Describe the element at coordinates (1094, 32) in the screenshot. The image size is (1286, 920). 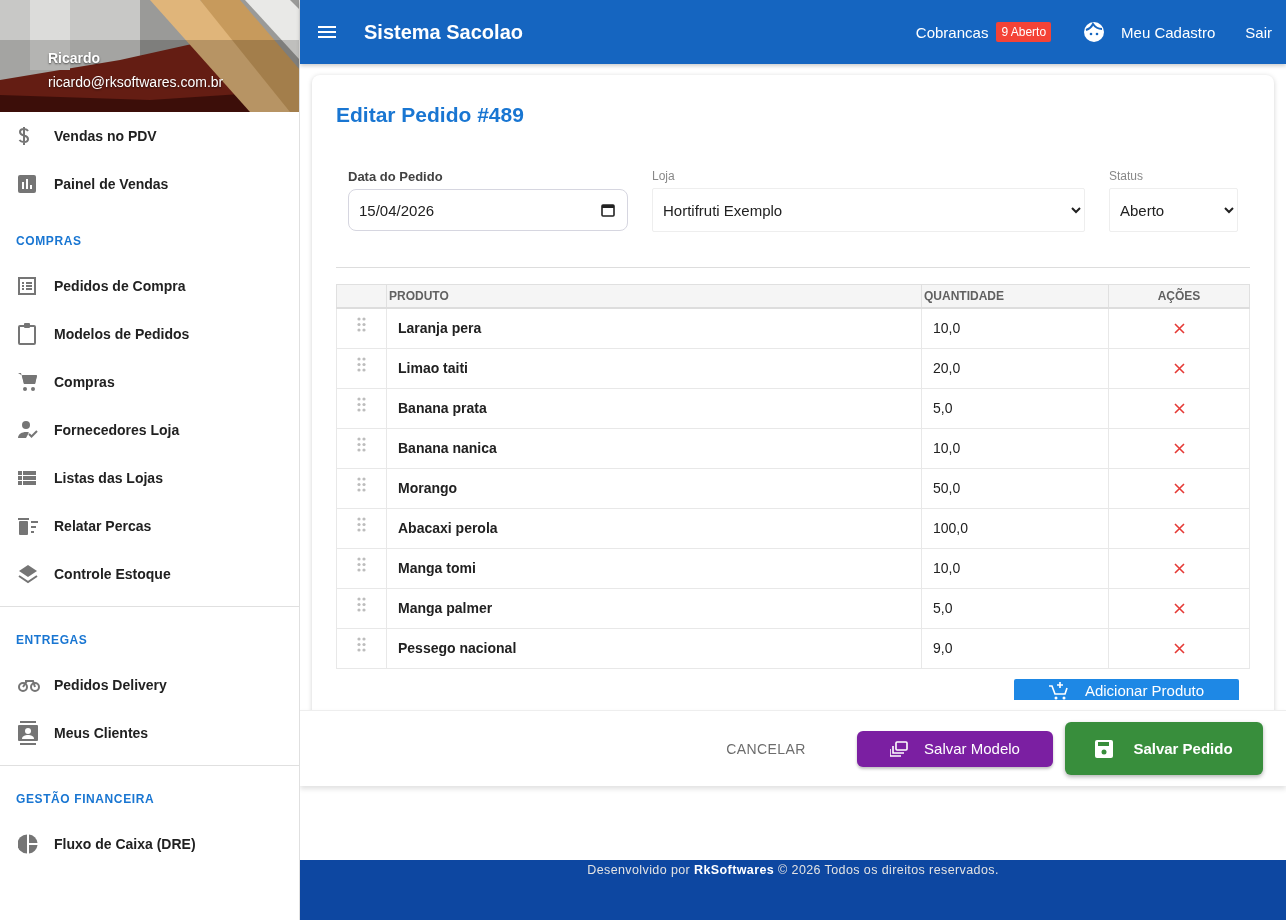
I see `face-icon` at that location.